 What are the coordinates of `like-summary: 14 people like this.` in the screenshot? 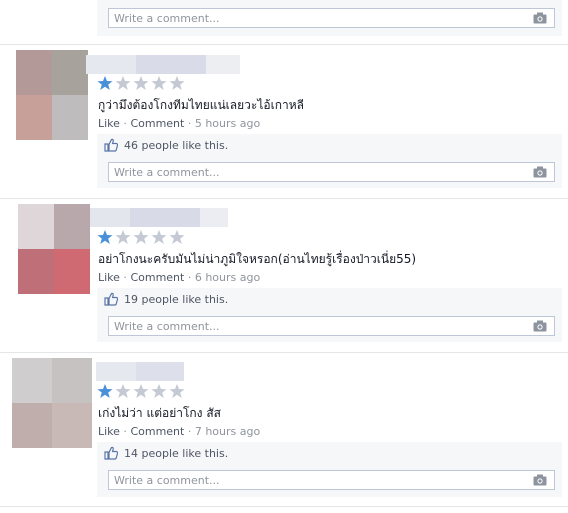 It's located at (166, 453).